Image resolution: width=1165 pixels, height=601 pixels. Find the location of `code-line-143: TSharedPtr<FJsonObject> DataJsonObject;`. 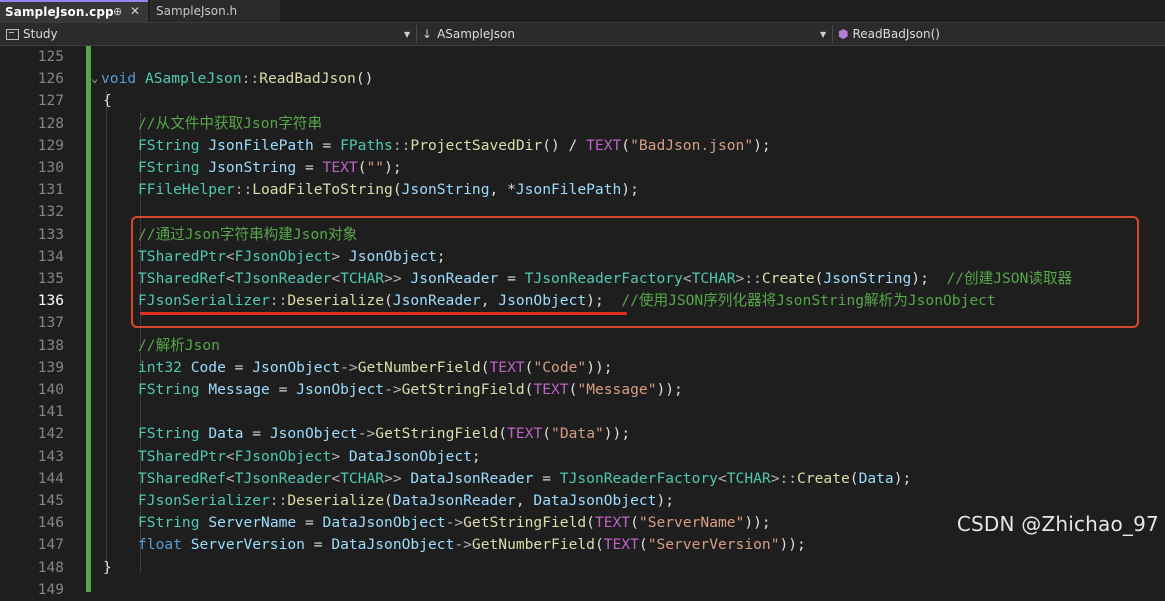

code-line-143: TSharedPtr<FJsonObject> DataJsonObject; is located at coordinates (309, 457).